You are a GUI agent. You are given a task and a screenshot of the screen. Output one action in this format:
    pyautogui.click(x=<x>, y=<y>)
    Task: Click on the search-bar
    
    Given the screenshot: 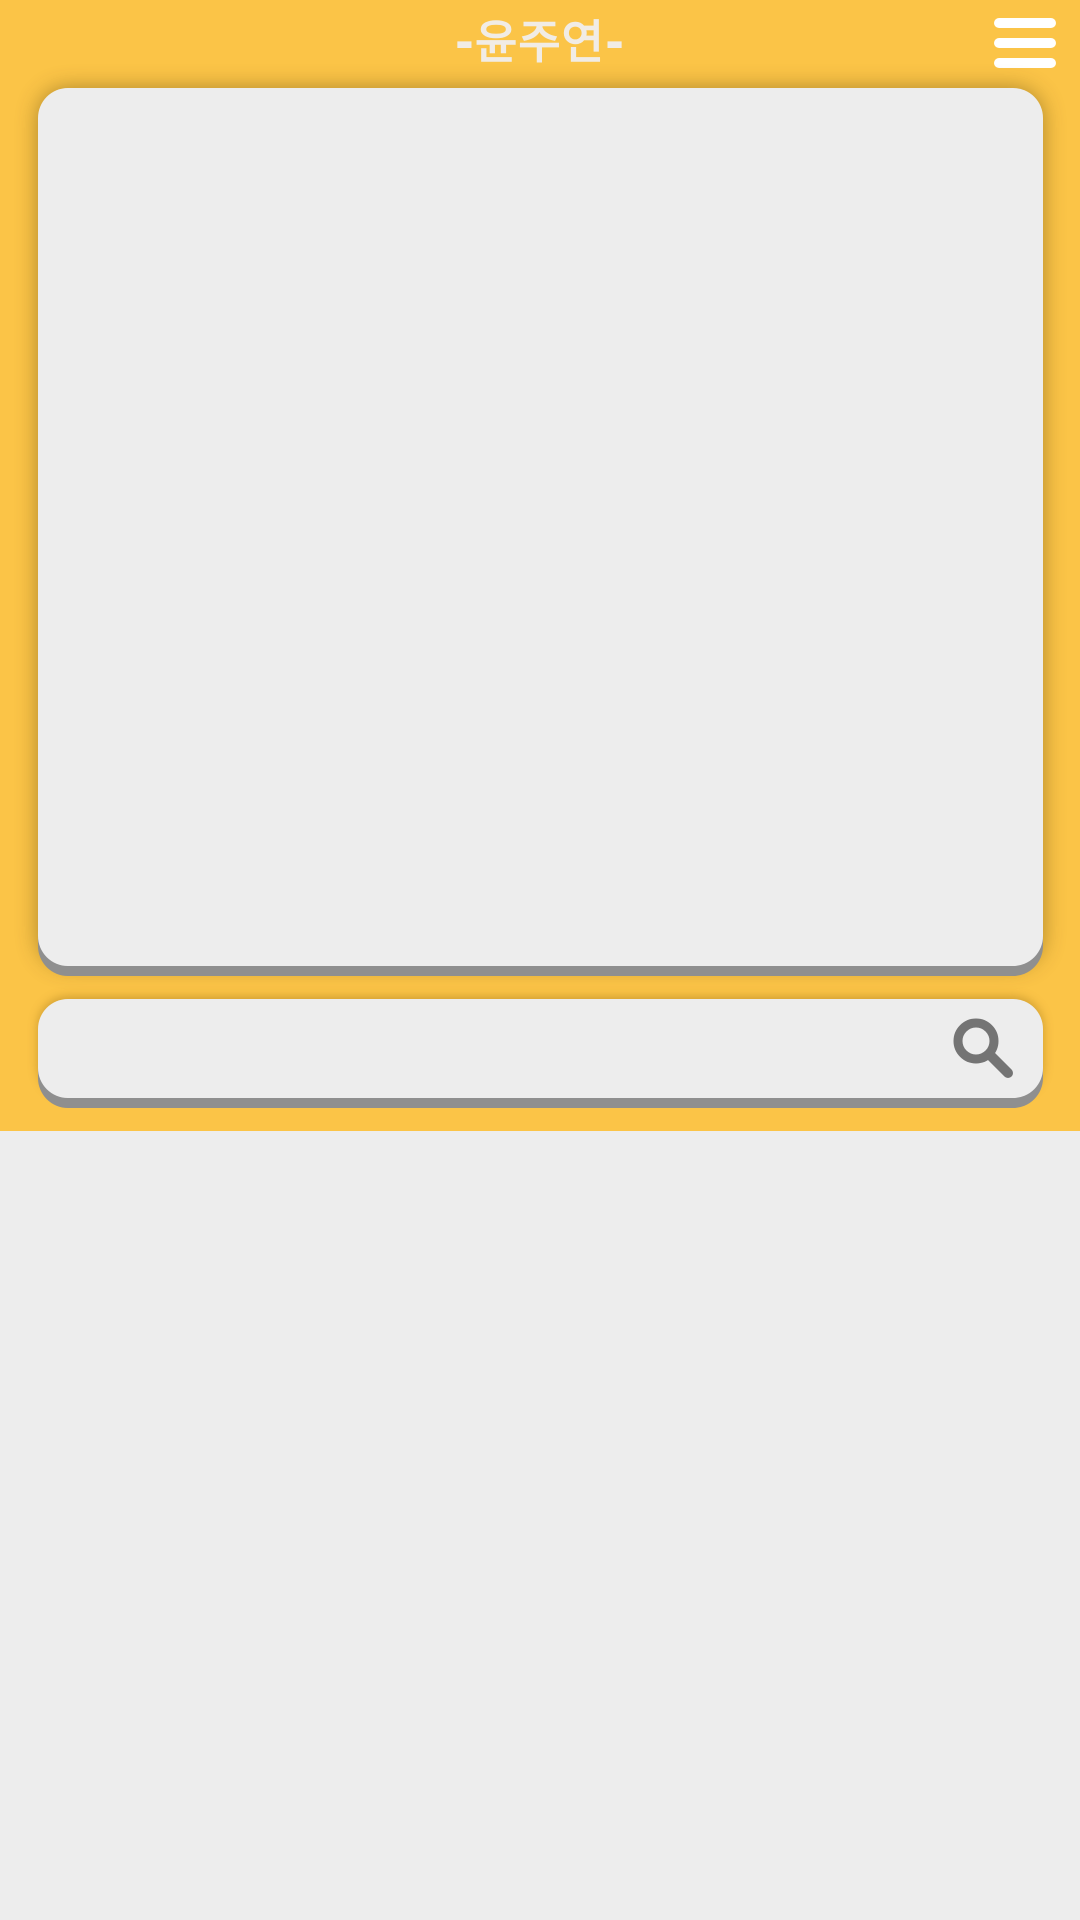 What is the action you would take?
    pyautogui.click(x=540, y=1049)
    